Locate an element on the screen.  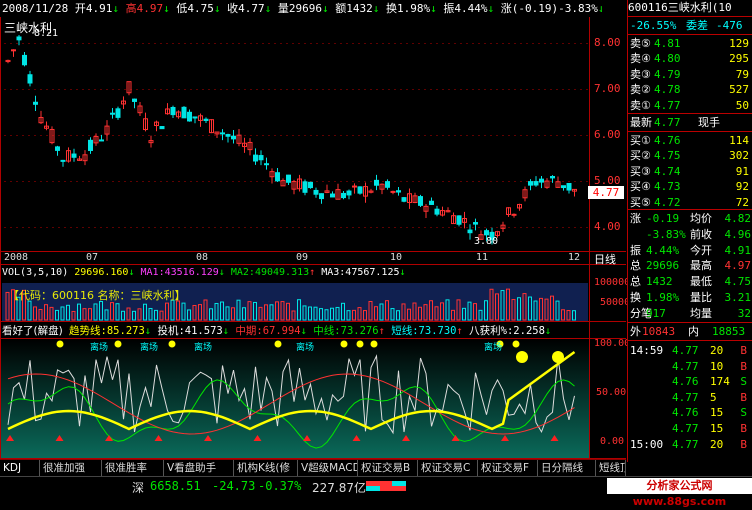
stock-code: 600116 is located at coordinates (648, 7).